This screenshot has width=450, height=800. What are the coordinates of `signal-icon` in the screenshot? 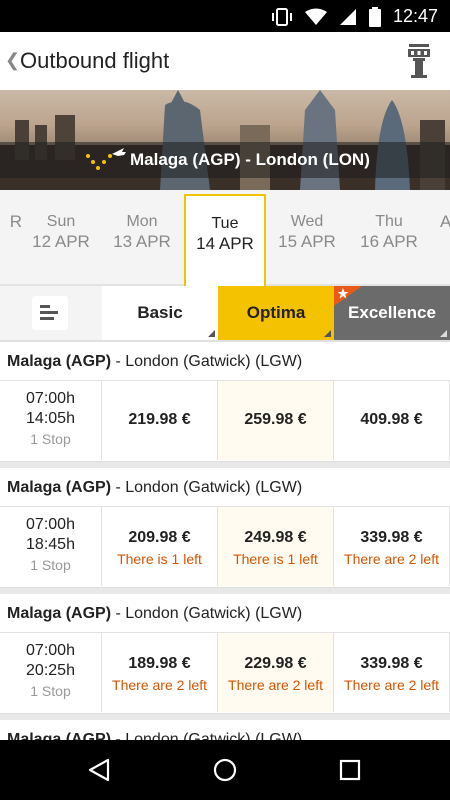 It's located at (347, 16).